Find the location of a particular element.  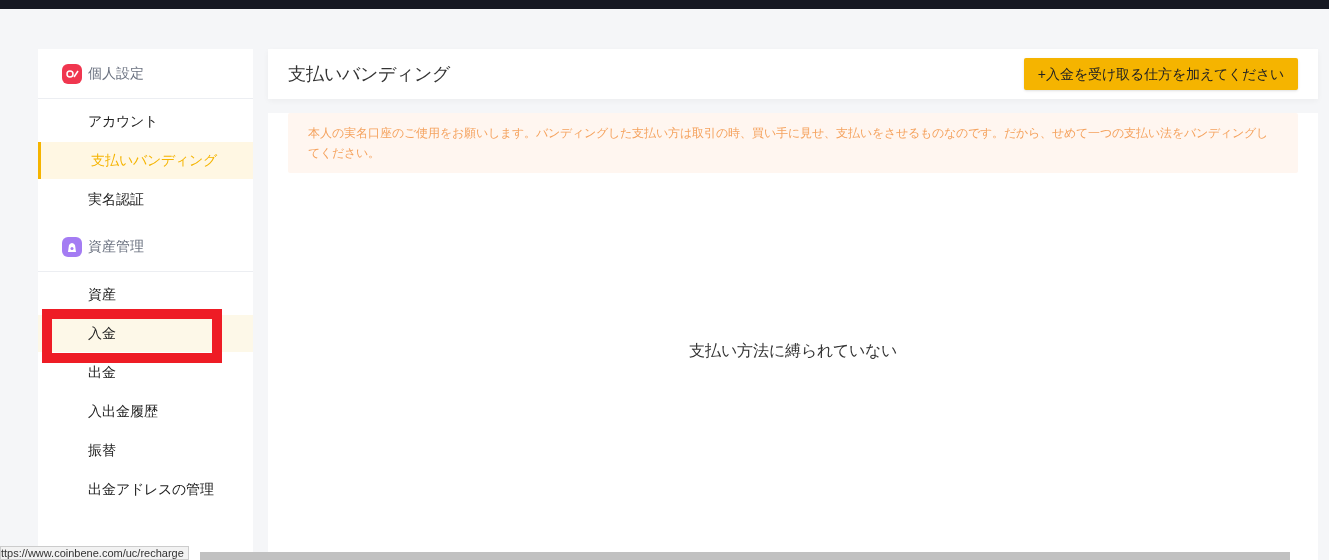

sidebar-item: 実名認証 is located at coordinates (145, 199).